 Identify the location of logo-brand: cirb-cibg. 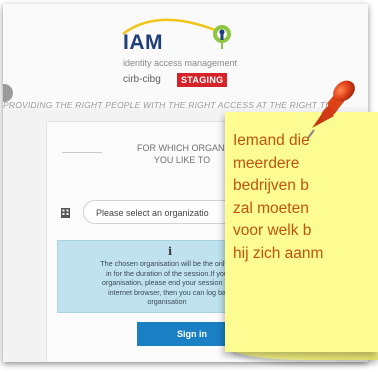
(142, 79).